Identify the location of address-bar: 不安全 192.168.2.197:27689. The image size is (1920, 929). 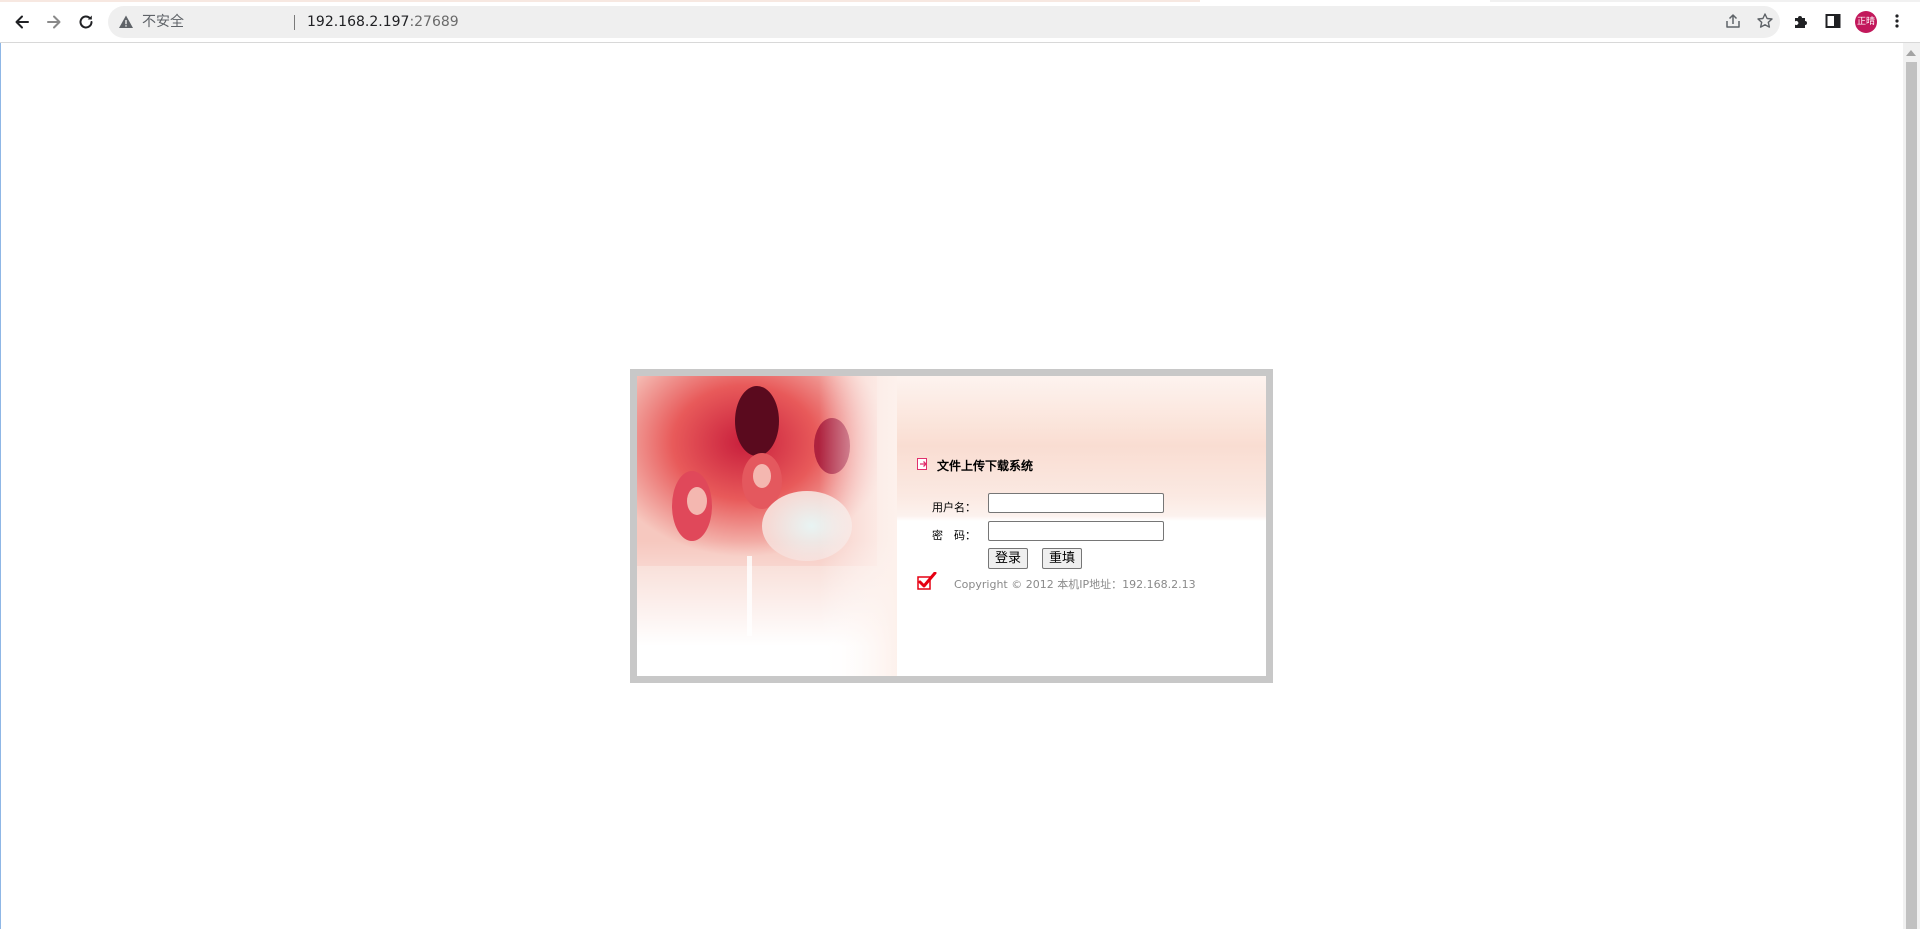
(944, 22).